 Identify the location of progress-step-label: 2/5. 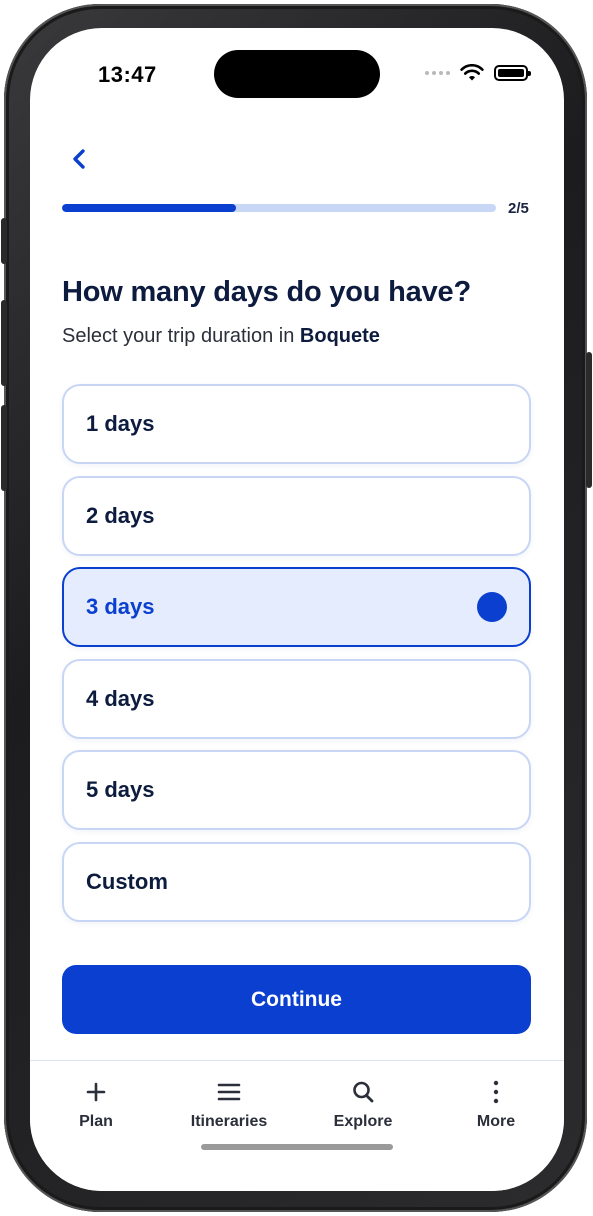
(518, 208).